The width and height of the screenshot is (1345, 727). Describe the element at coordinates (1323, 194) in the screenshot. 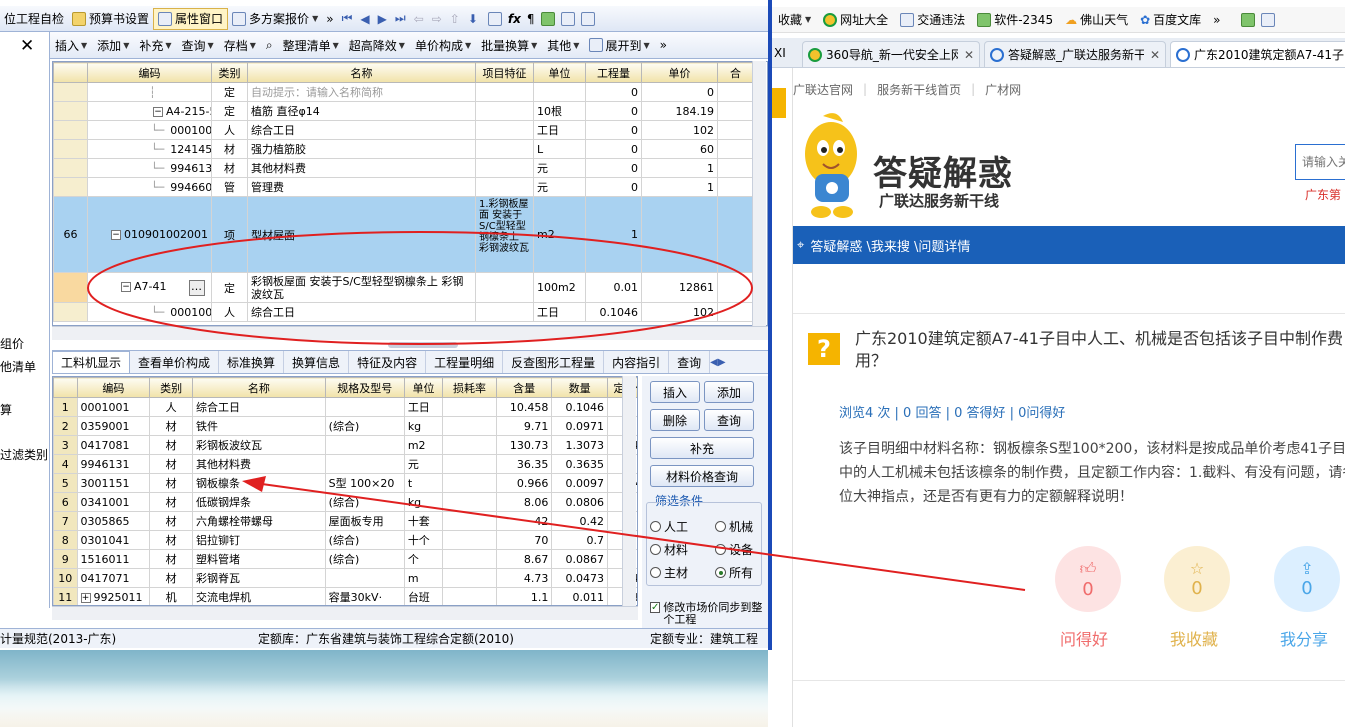

I see `region-link: 广东第` at that location.